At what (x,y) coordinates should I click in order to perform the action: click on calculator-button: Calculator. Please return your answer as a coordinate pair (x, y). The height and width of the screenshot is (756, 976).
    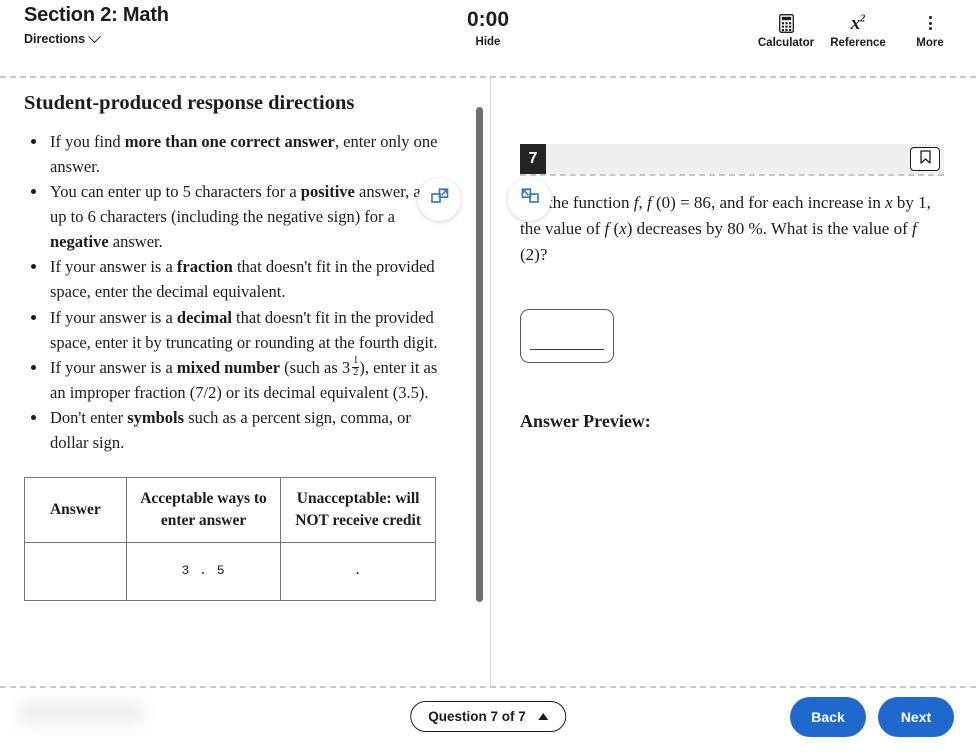
    Looking at the image, I should click on (786, 30).